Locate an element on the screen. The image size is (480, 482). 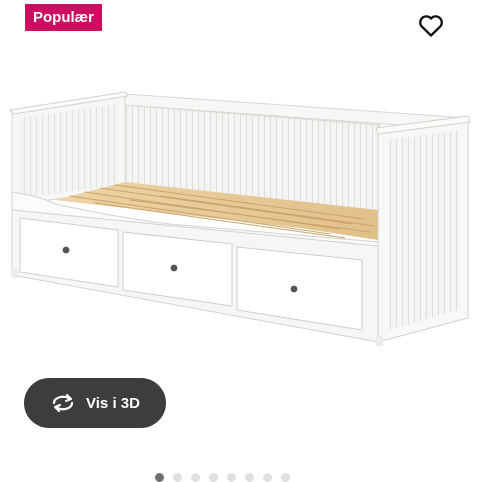
carousel-indicator is located at coordinates (222, 477).